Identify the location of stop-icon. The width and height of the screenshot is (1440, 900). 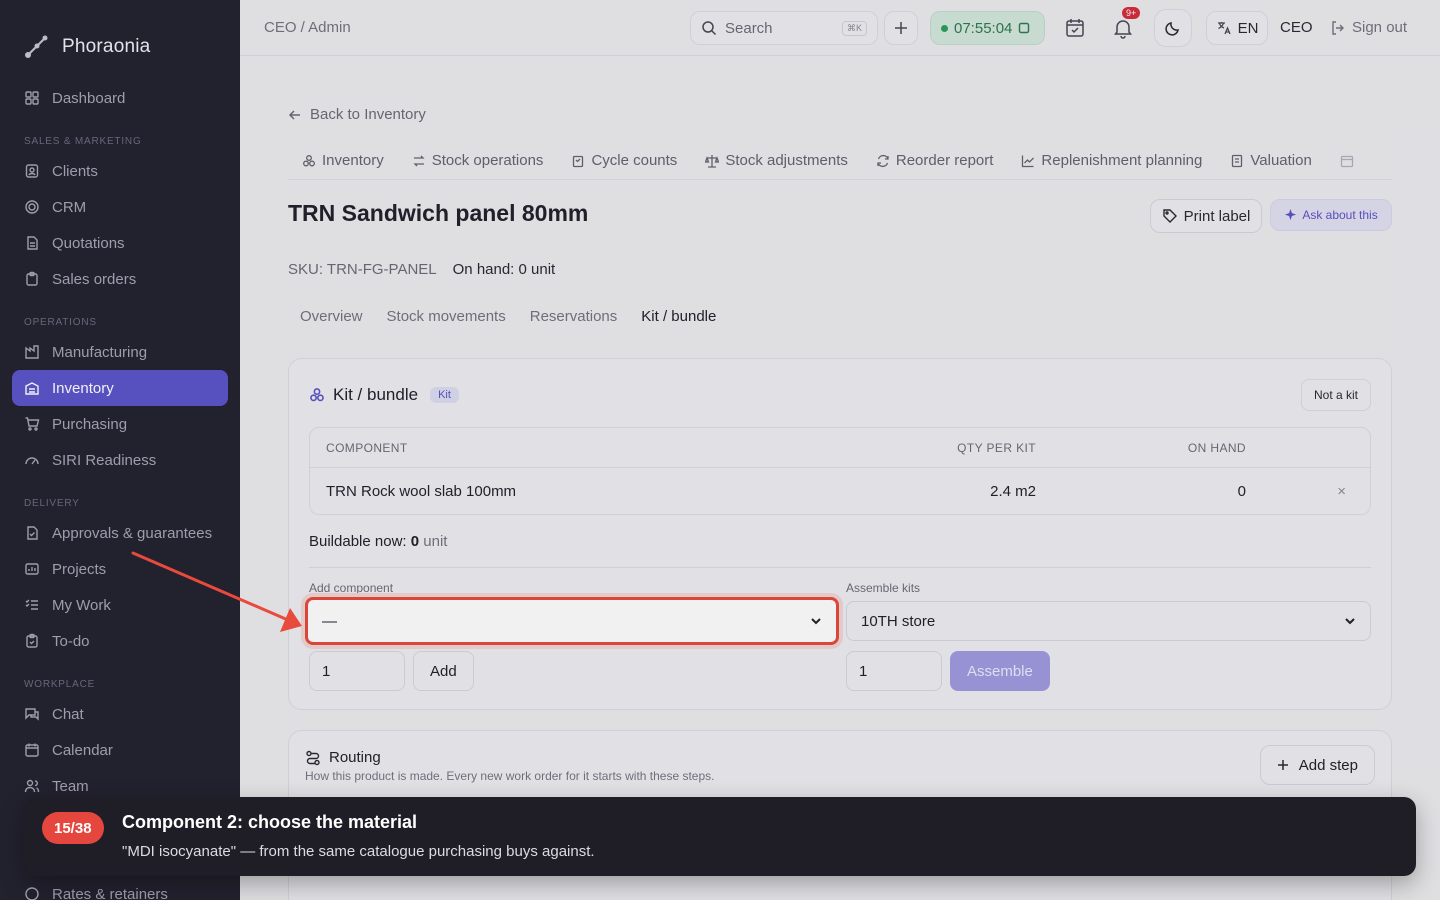
(1024, 28).